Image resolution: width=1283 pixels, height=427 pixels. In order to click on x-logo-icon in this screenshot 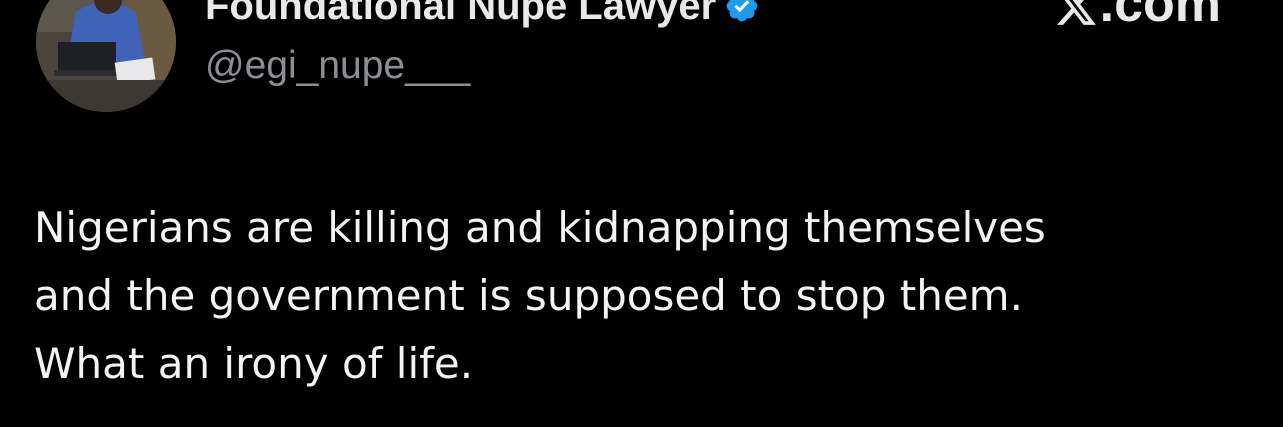, I will do `click(1076, 13)`.